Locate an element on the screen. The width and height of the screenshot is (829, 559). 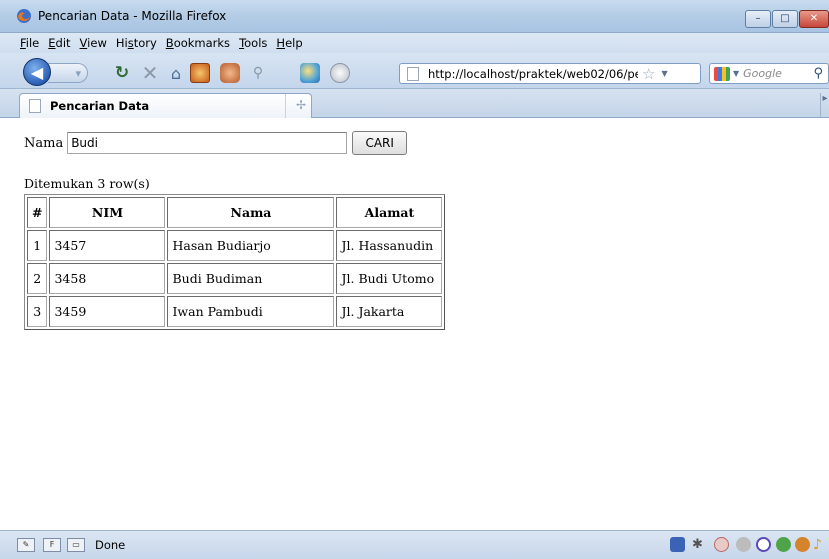
cell-number: 3 is located at coordinates (37, 311).